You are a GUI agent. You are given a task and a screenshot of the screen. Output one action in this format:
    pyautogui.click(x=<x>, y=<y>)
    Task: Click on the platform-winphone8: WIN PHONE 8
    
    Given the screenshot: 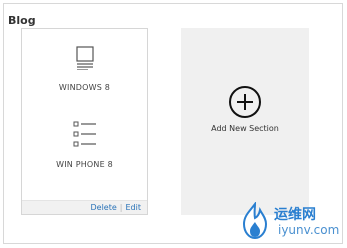 What is the action you would take?
    pyautogui.click(x=84, y=145)
    